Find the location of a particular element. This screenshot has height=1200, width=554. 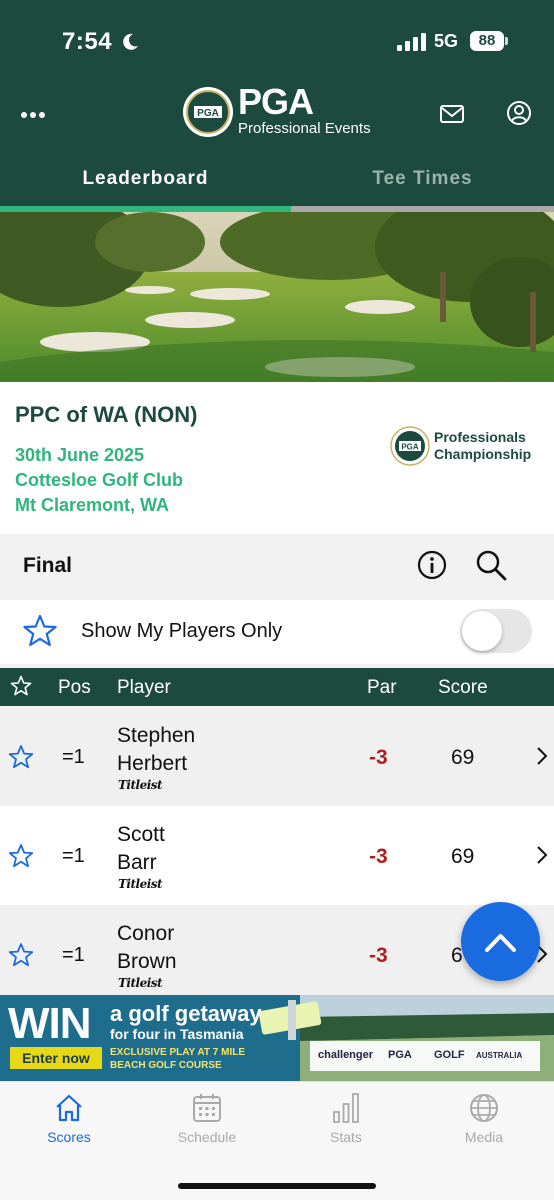

scroll-top-button is located at coordinates (500, 941).